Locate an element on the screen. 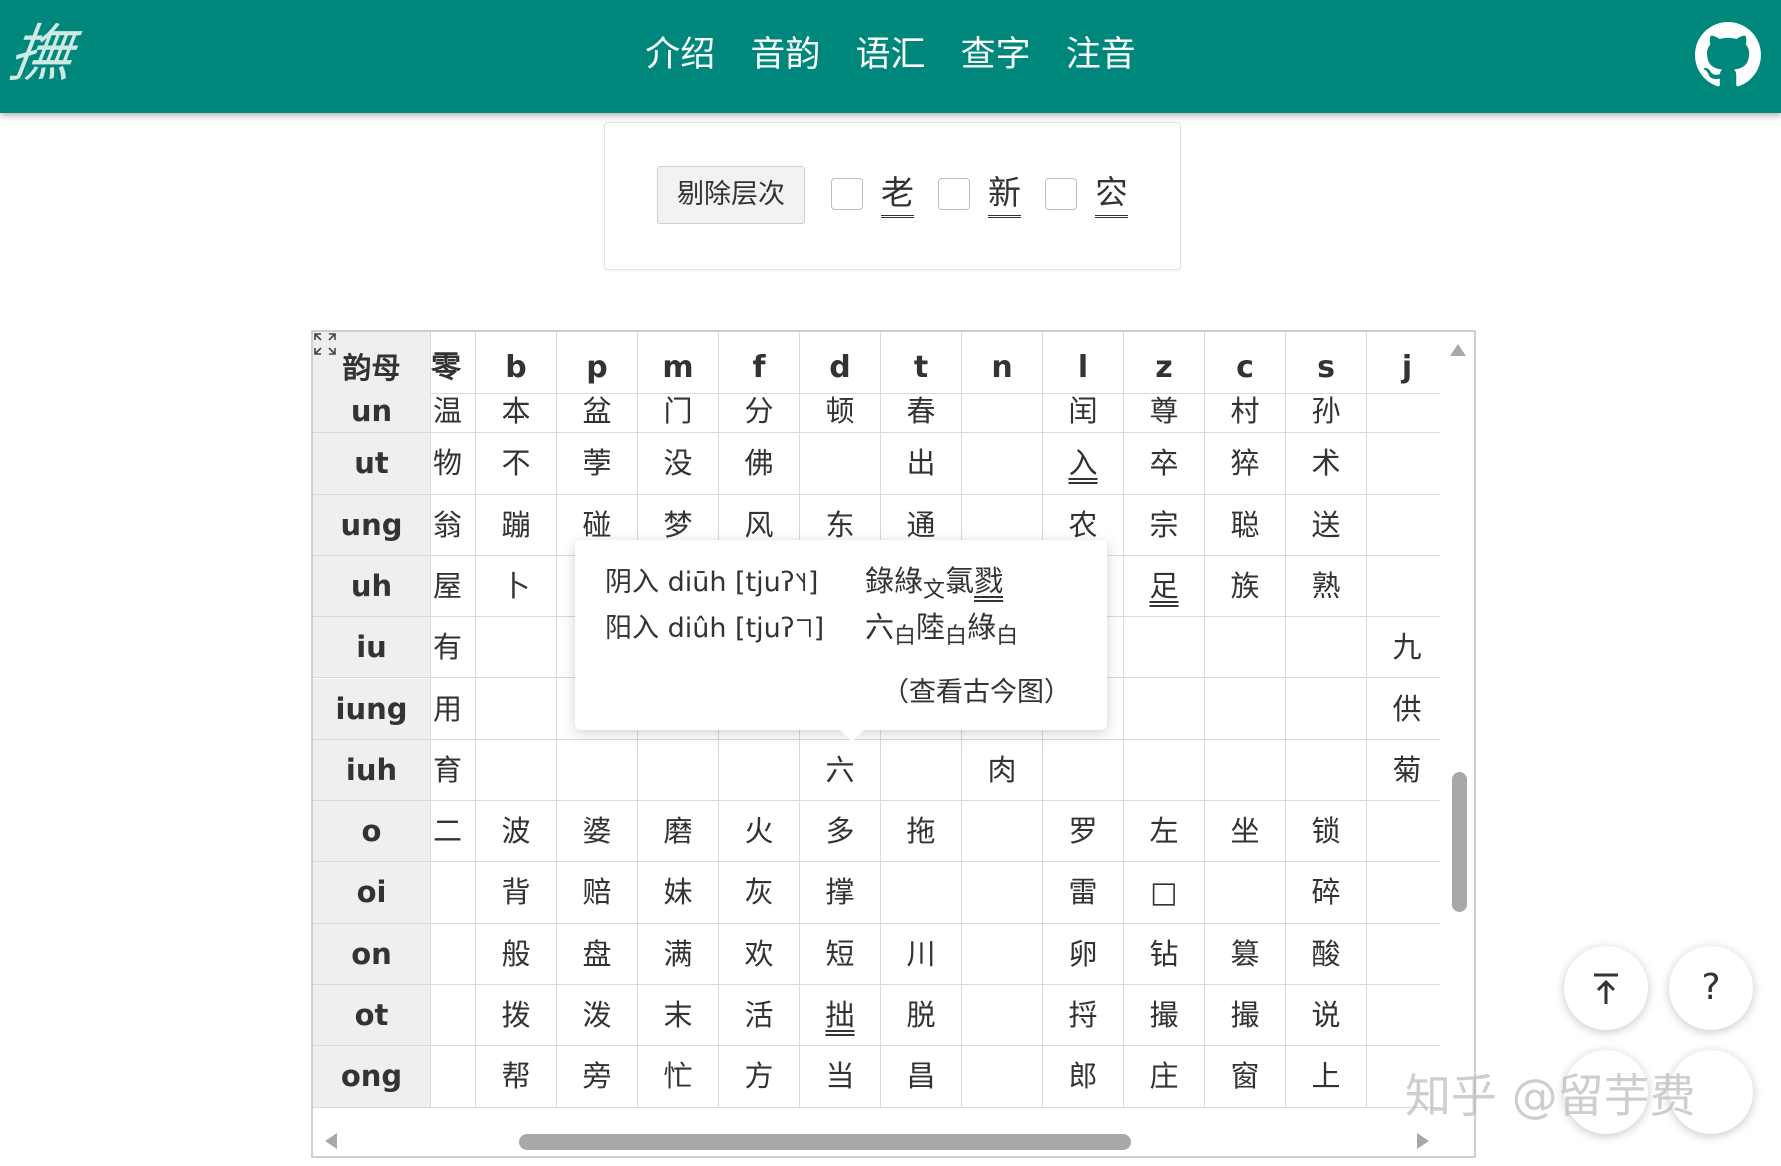  table-cell: 郎 is located at coordinates (1083, 1077).